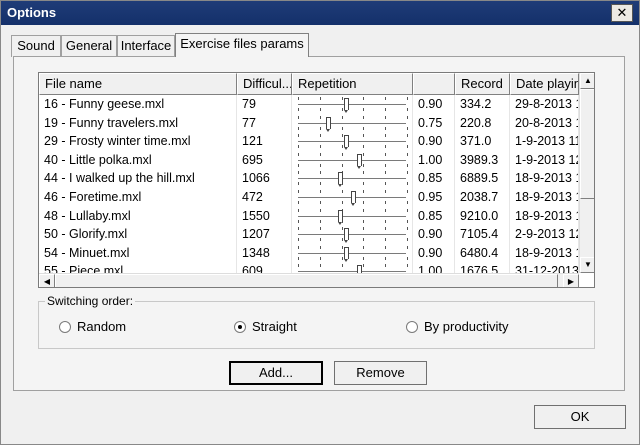 This screenshot has width=640, height=445. What do you see at coordinates (306, 280) in the screenshot?
I see `horizontal-scroll-thumb` at bounding box center [306, 280].